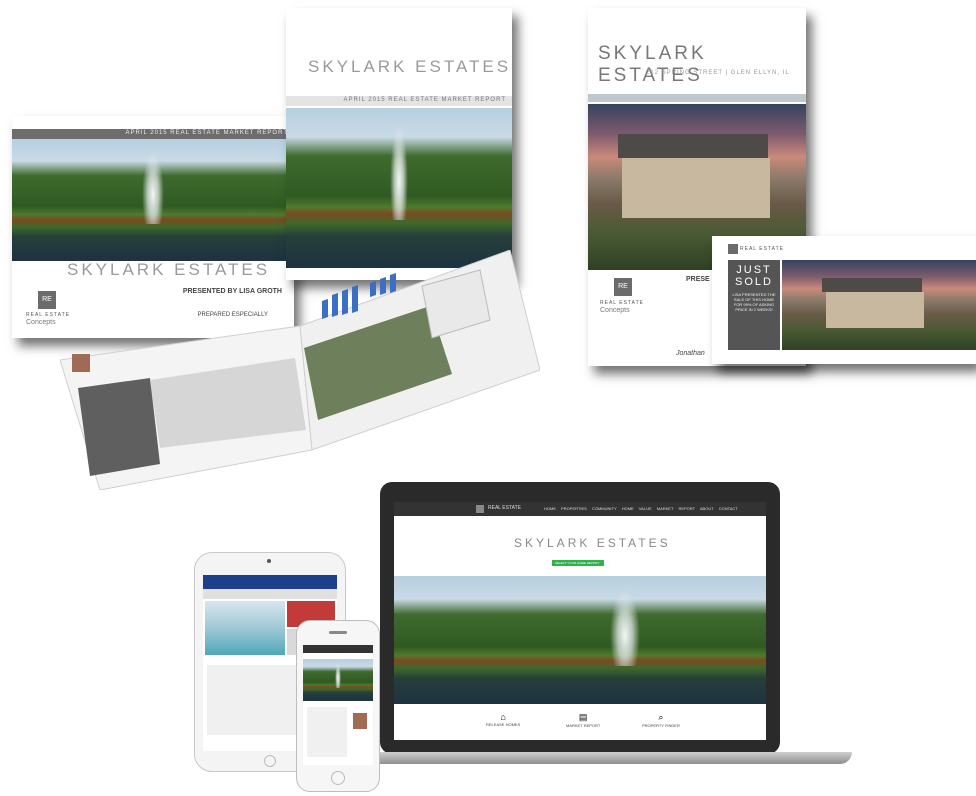  Describe the element at coordinates (637, 508) in the screenshot. I see `nav-home-value: HOME VALUE` at that location.